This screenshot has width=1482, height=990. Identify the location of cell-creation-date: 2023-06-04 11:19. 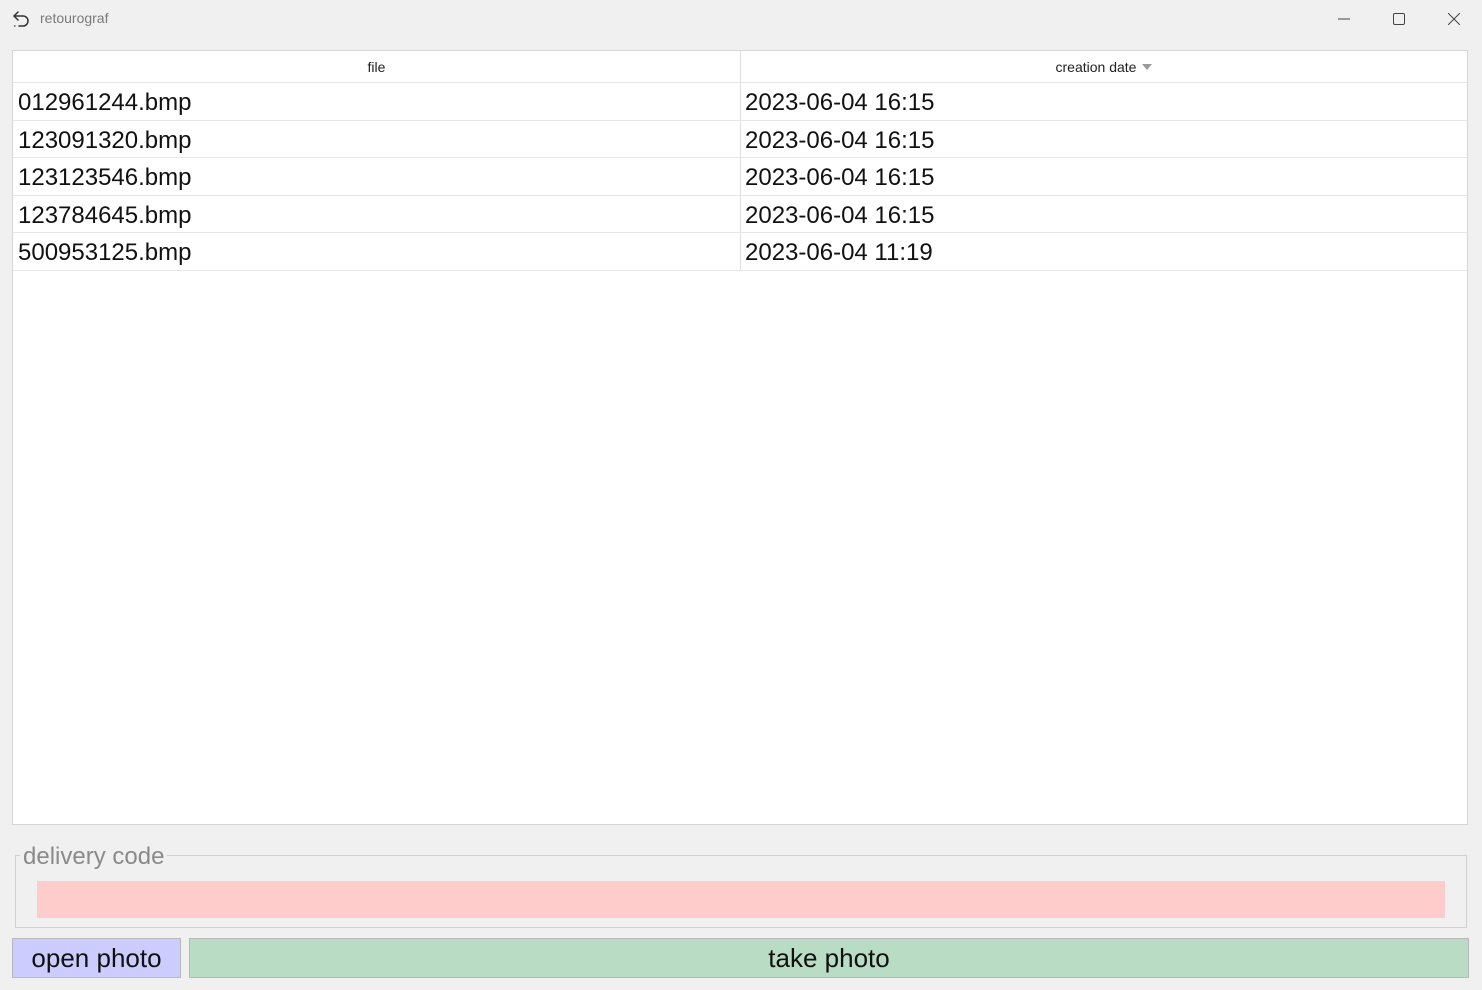
(839, 252).